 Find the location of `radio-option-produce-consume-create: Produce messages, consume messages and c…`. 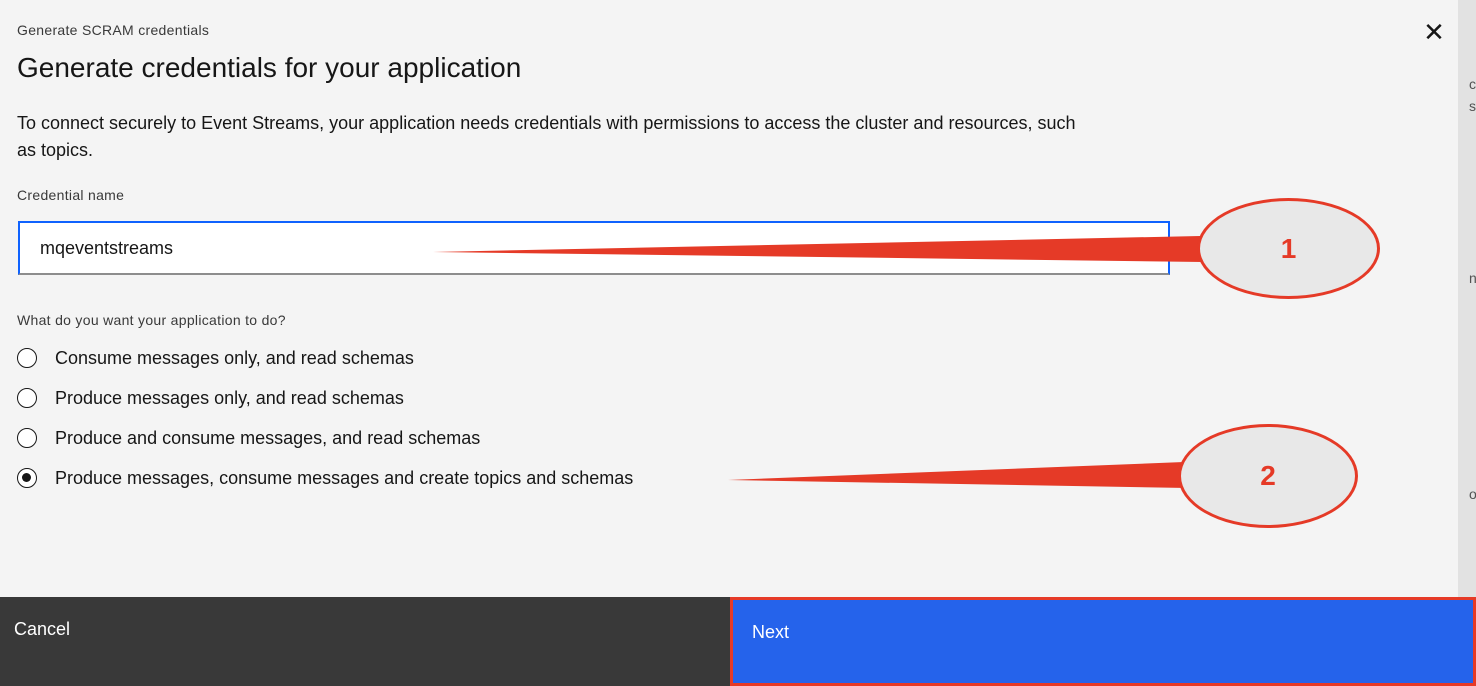

radio-option-produce-consume-create: Produce messages, consume messages and c… is located at coordinates (325, 478).